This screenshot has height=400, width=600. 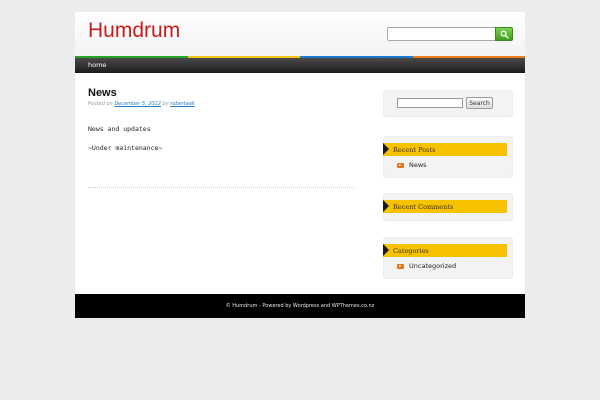 I want to click on categories-header: Categories, so click(x=445, y=250).